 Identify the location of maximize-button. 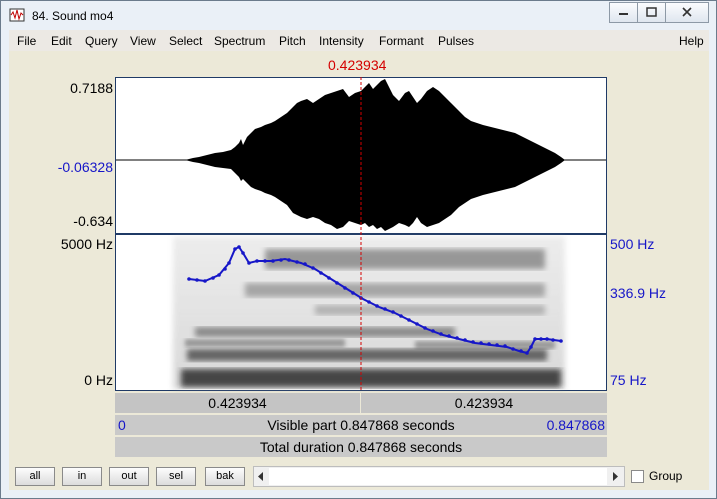
(651, 12).